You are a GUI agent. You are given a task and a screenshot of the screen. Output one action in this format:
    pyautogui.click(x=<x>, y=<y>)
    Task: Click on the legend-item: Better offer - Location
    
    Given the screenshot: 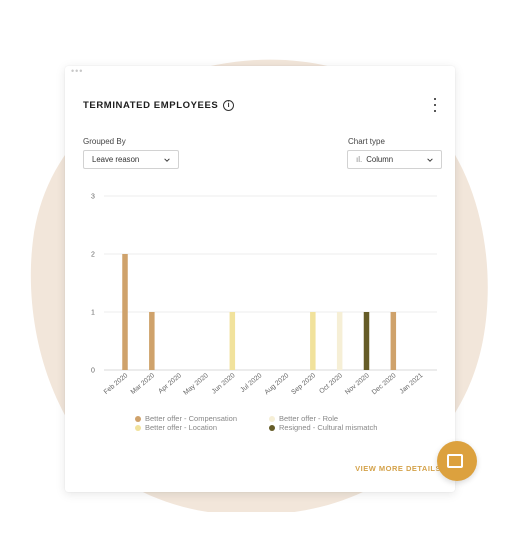 What is the action you would take?
    pyautogui.click(x=176, y=427)
    